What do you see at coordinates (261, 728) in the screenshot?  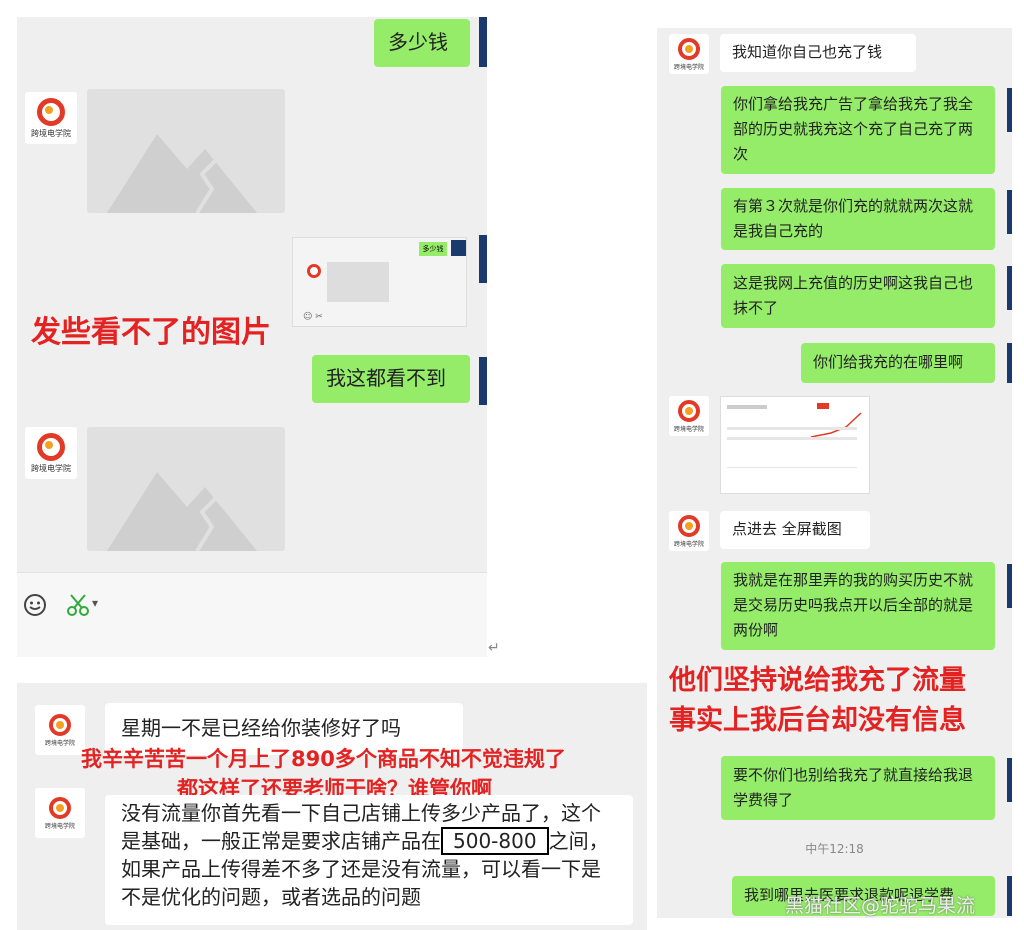 I see `message-text: 星期一不是已经给你装修好了吗` at bounding box center [261, 728].